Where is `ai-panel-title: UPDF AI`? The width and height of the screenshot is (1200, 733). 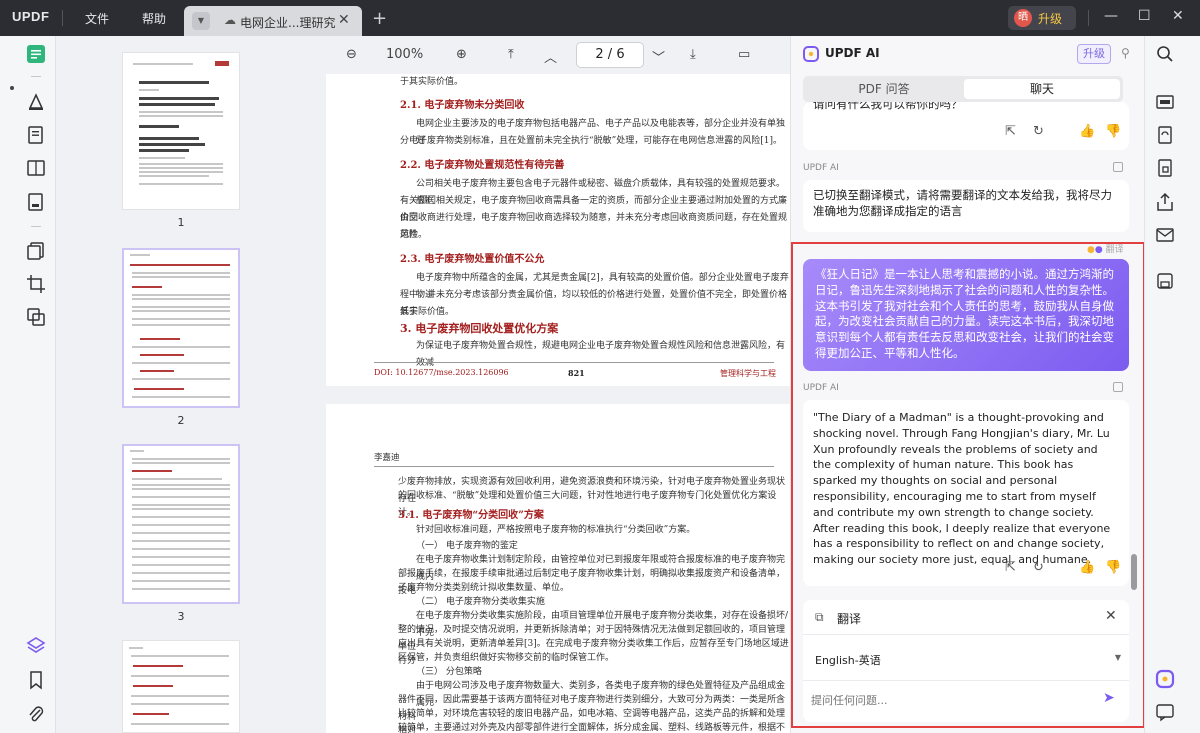 ai-panel-title: UPDF AI is located at coordinates (852, 53).